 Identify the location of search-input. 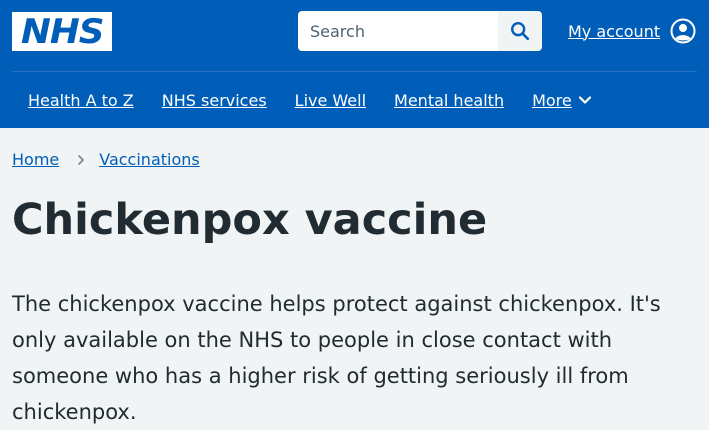
(398, 31).